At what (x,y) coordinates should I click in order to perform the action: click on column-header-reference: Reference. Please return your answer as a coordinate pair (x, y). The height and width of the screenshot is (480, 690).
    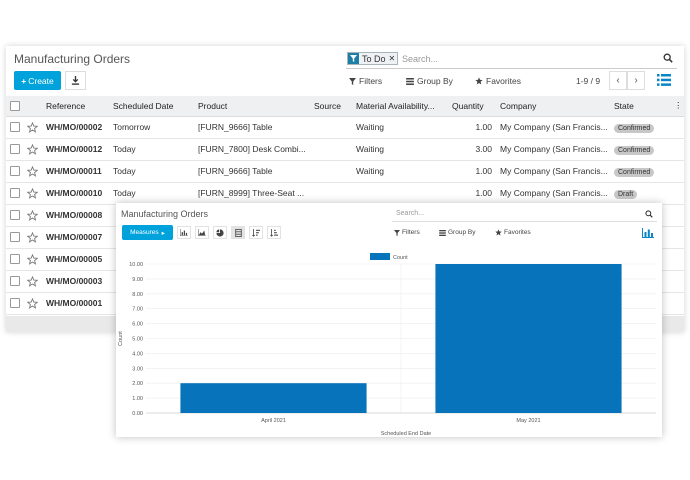
    Looking at the image, I should click on (75, 106).